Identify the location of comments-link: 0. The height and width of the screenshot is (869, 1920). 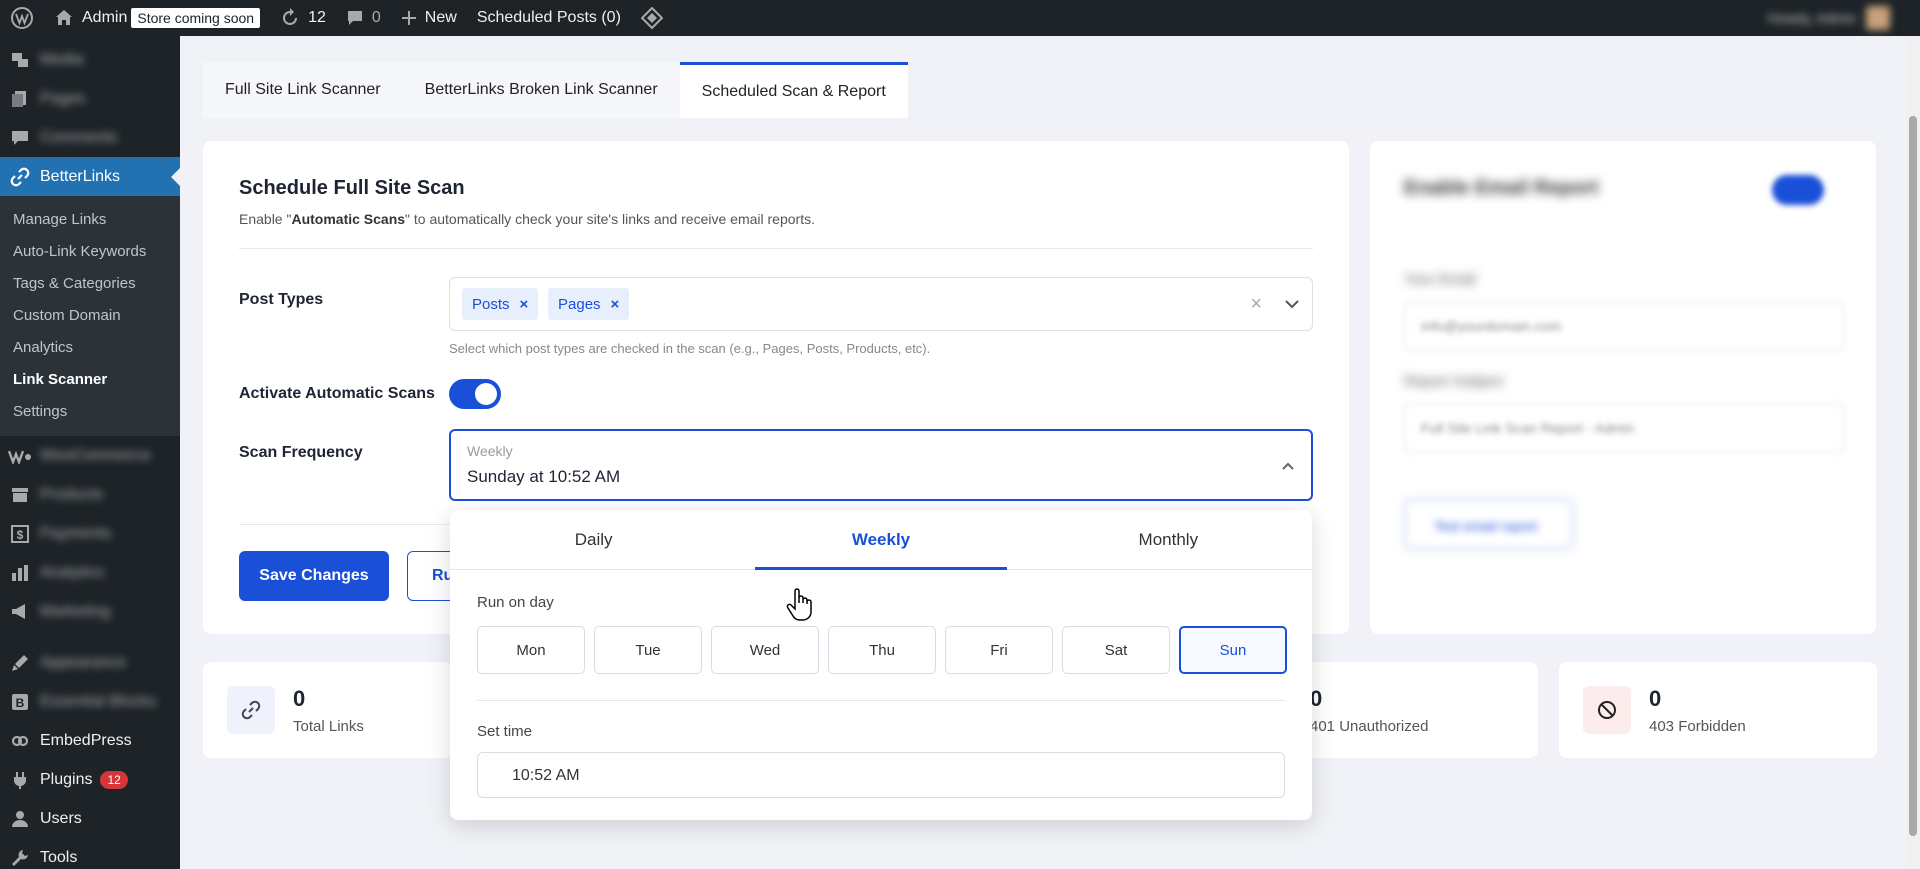
(363, 18).